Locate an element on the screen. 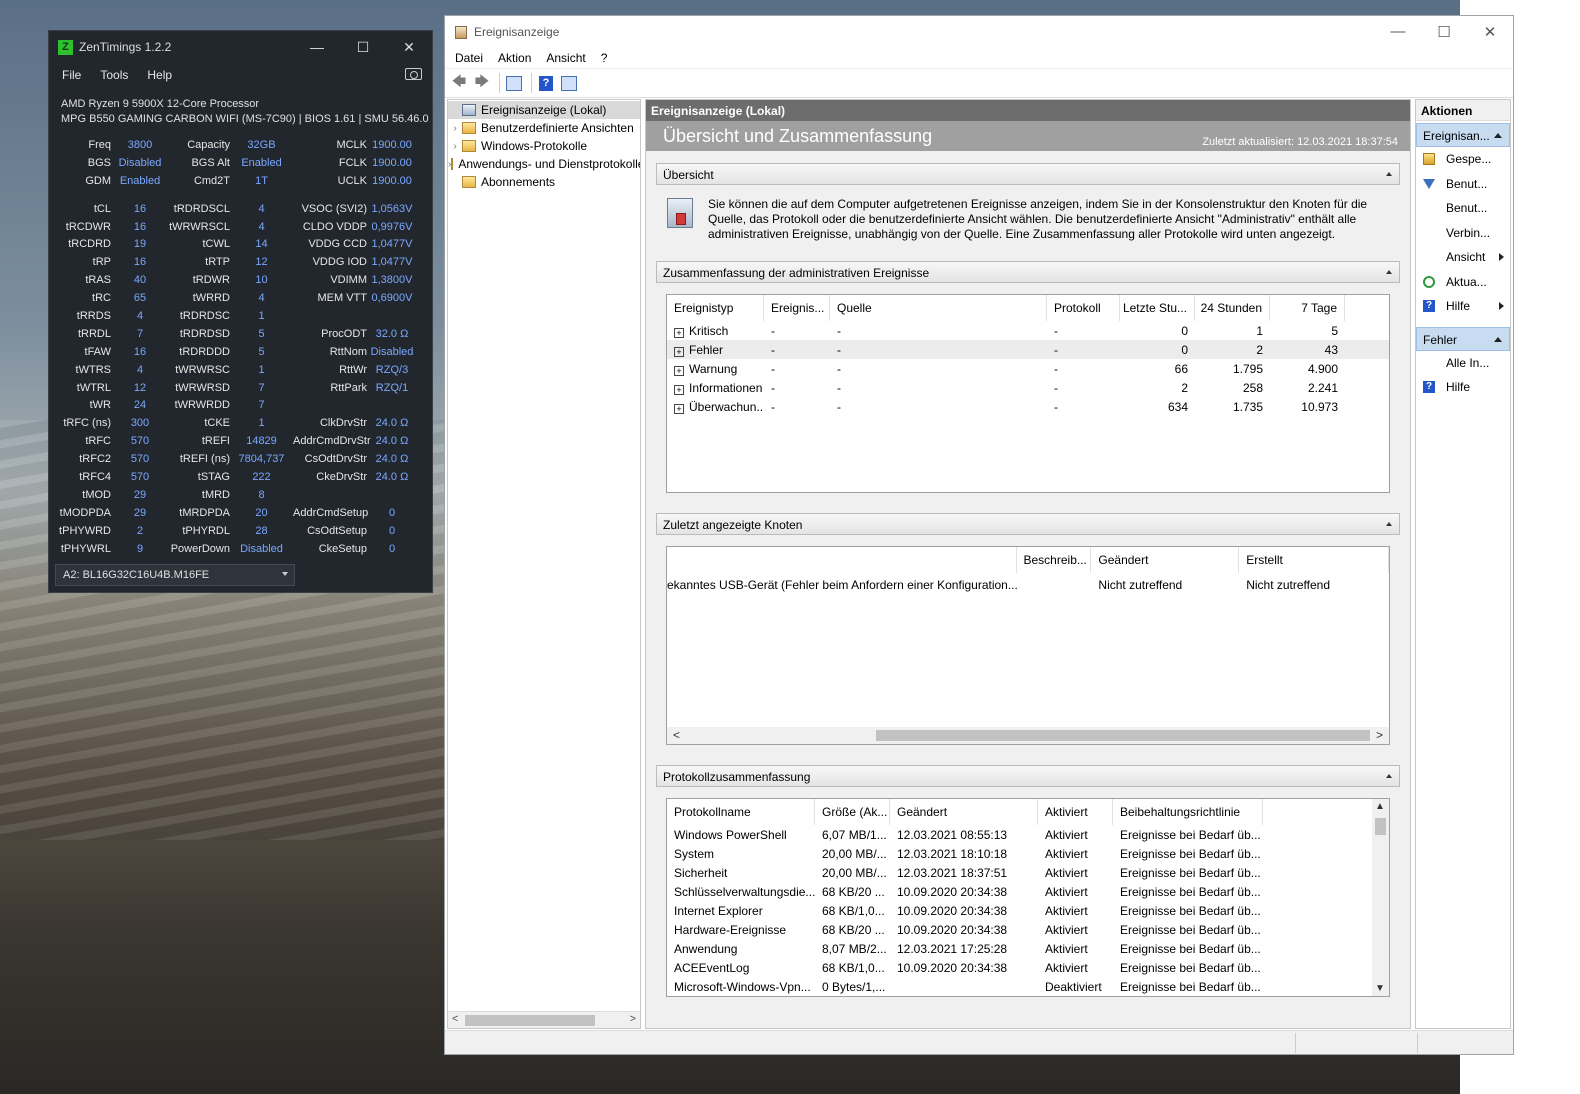  table-row: + Kritisch - - - 0 1 5 is located at coordinates (1028, 330).